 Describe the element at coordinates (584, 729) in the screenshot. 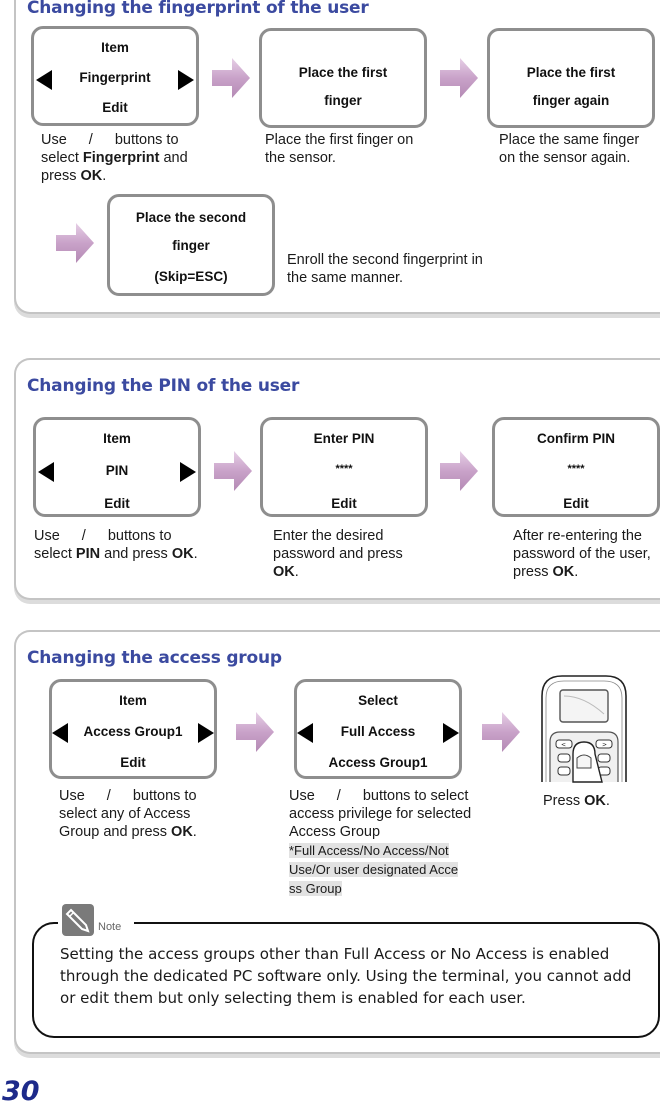

I see `fingerprint-terminal-image: < >` at that location.